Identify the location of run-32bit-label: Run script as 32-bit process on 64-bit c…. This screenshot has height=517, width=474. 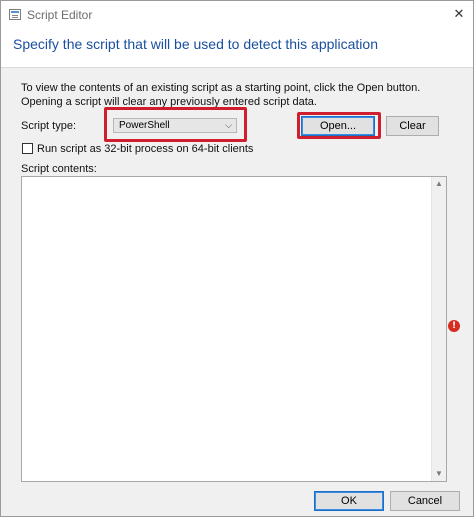
(145, 149).